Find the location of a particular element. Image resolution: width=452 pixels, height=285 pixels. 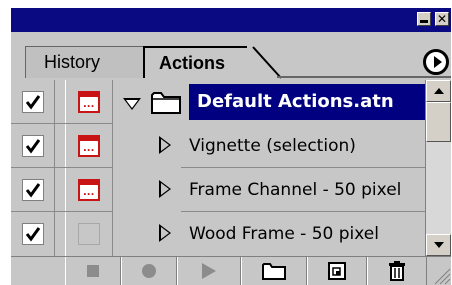

stop-button is located at coordinates (93, 271).